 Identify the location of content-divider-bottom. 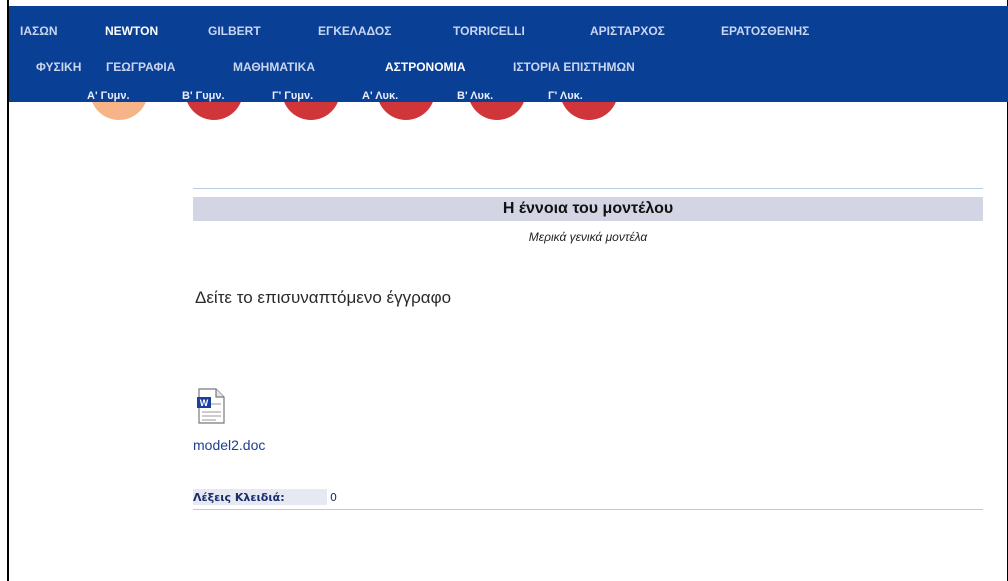
(588, 509).